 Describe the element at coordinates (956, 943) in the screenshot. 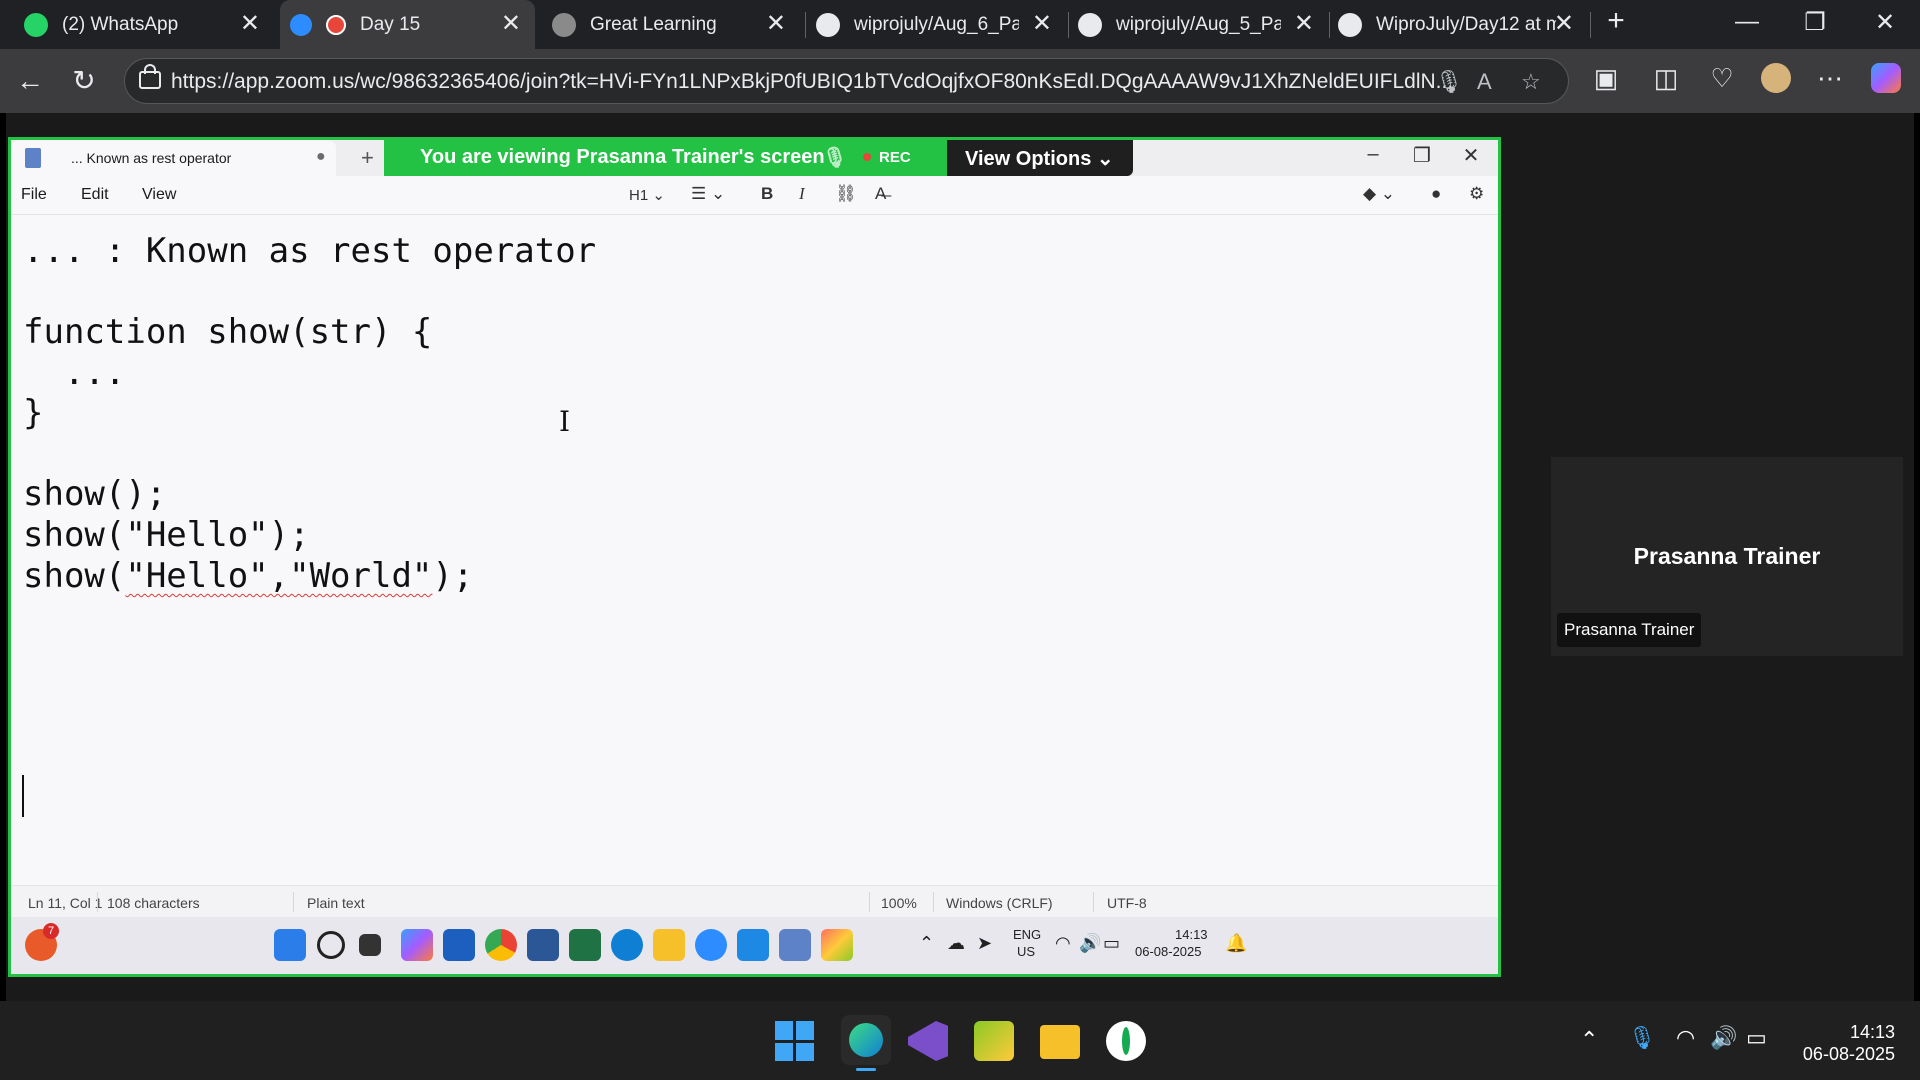

I see `onedrive-icon: ☁` at that location.